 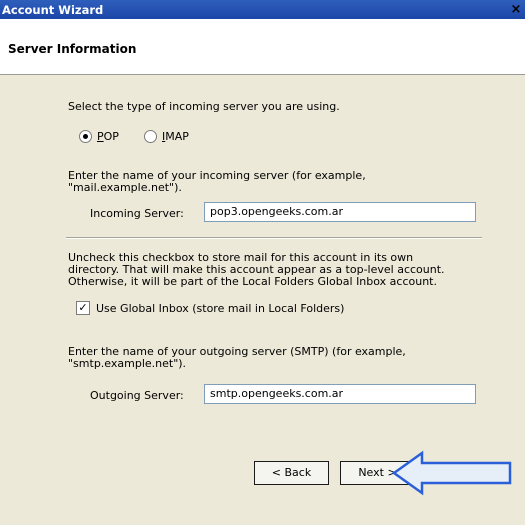 I want to click on pop-label: POP, so click(x=108, y=136).